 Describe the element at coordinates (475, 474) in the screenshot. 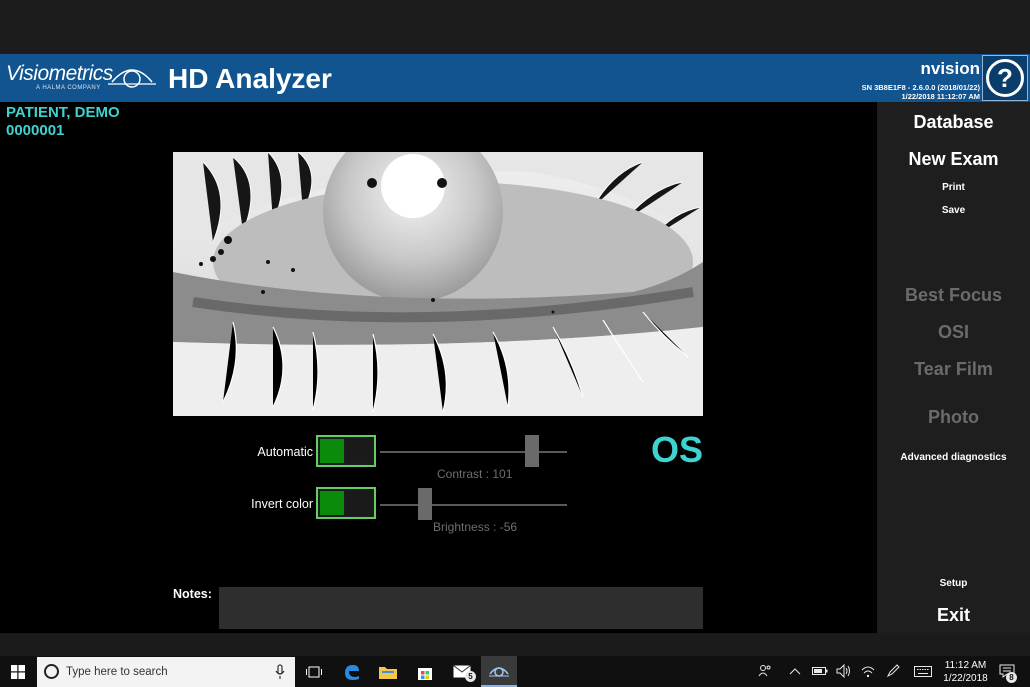

I see `contrast-caption: Contrast : 101` at that location.